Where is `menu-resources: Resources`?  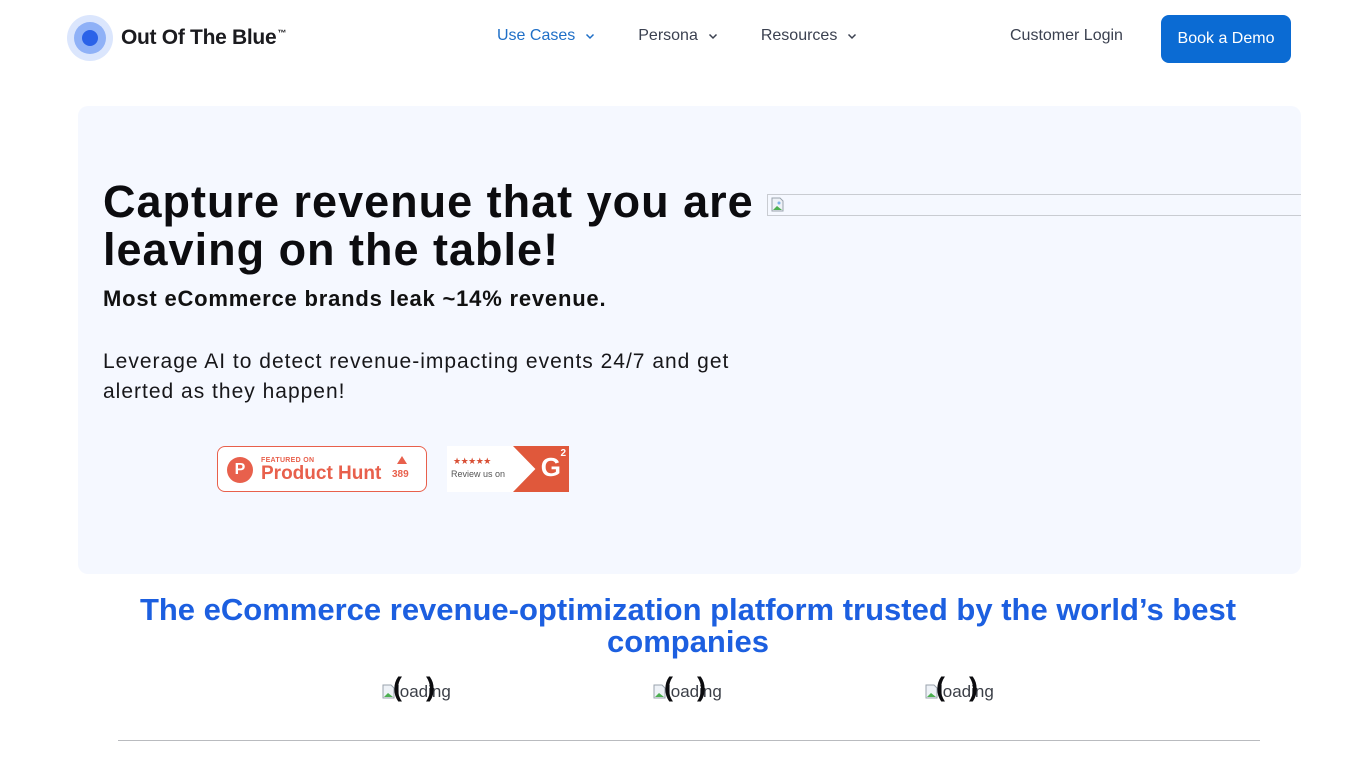
menu-resources: Resources is located at coordinates (809, 36).